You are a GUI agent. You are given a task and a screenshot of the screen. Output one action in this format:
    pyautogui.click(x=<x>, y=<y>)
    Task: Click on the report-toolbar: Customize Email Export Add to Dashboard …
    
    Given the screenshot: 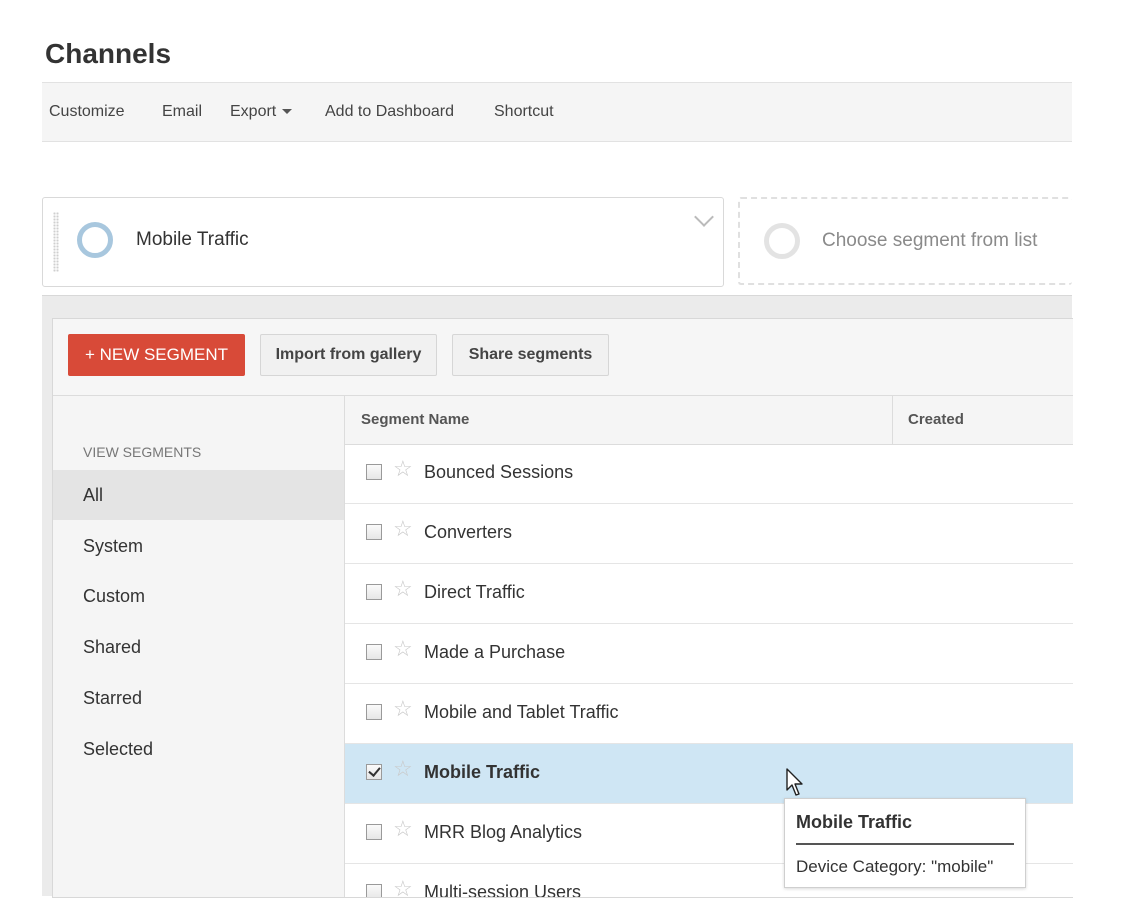 What is the action you would take?
    pyautogui.click(x=557, y=112)
    